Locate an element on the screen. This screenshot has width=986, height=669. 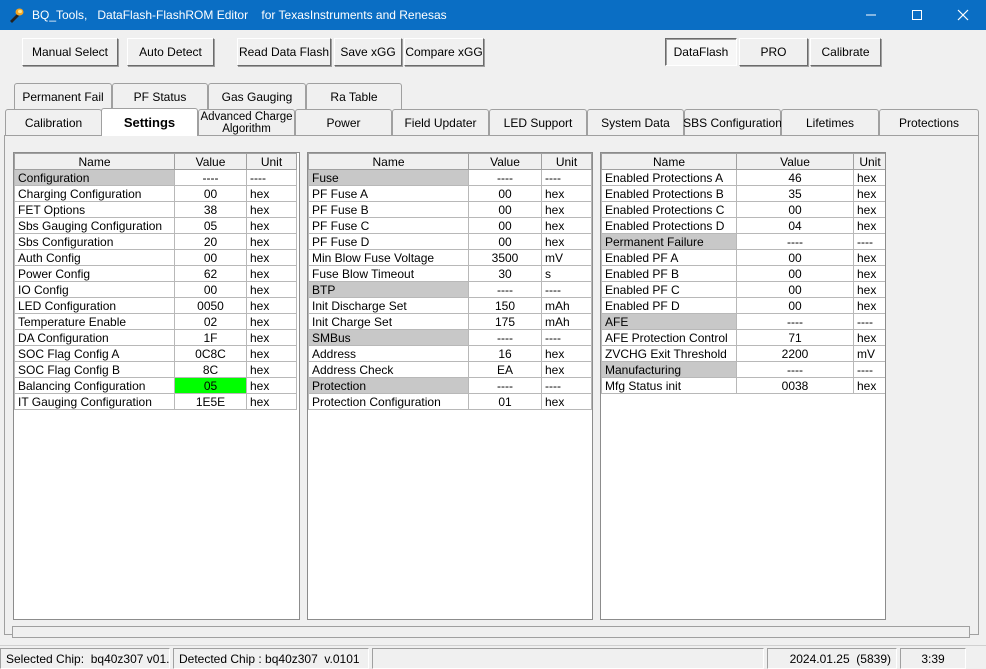
table-row: SOC Flag Config A 0C8C hex is located at coordinates (155, 353).